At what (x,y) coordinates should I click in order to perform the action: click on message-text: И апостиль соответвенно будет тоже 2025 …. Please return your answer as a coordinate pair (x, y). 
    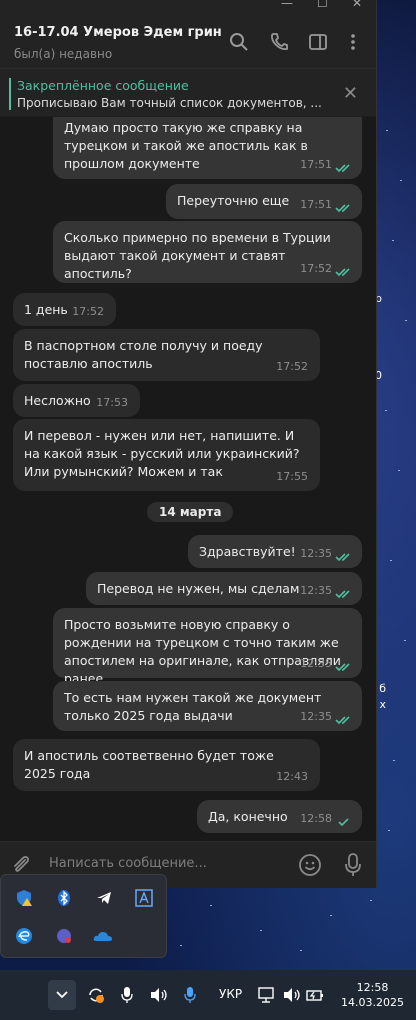
    Looking at the image, I should click on (149, 764).